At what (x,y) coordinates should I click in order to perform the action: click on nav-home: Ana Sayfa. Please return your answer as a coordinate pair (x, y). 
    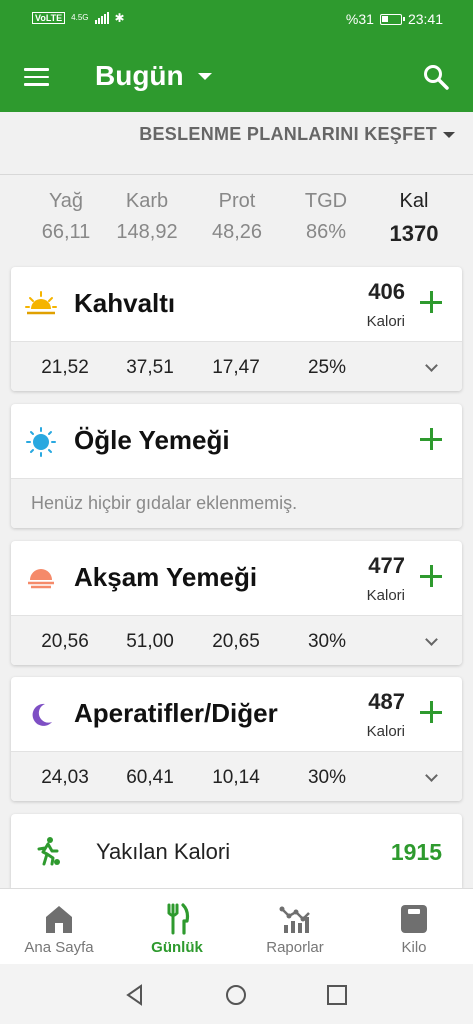
    Looking at the image, I should click on (59, 927).